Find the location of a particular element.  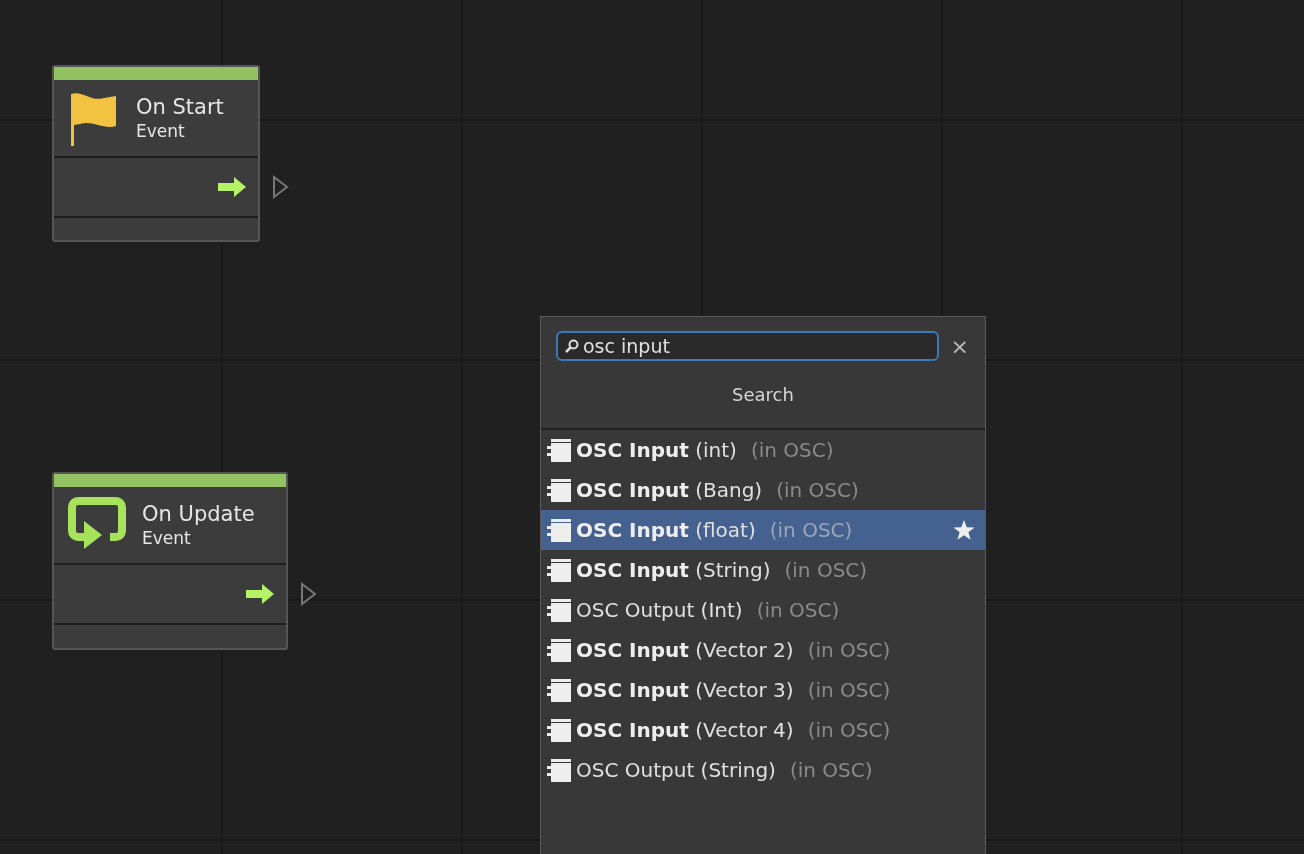

event-node: On Update Event is located at coordinates (170, 561).